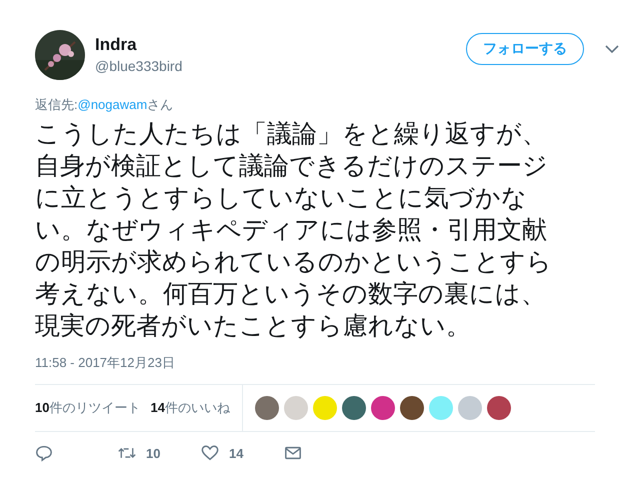 The height and width of the screenshot is (488, 625). What do you see at coordinates (291, 134) in the screenshot?
I see `tweet-text-line: こうした人たちは「議論」をと繰り返すが、` at bounding box center [291, 134].